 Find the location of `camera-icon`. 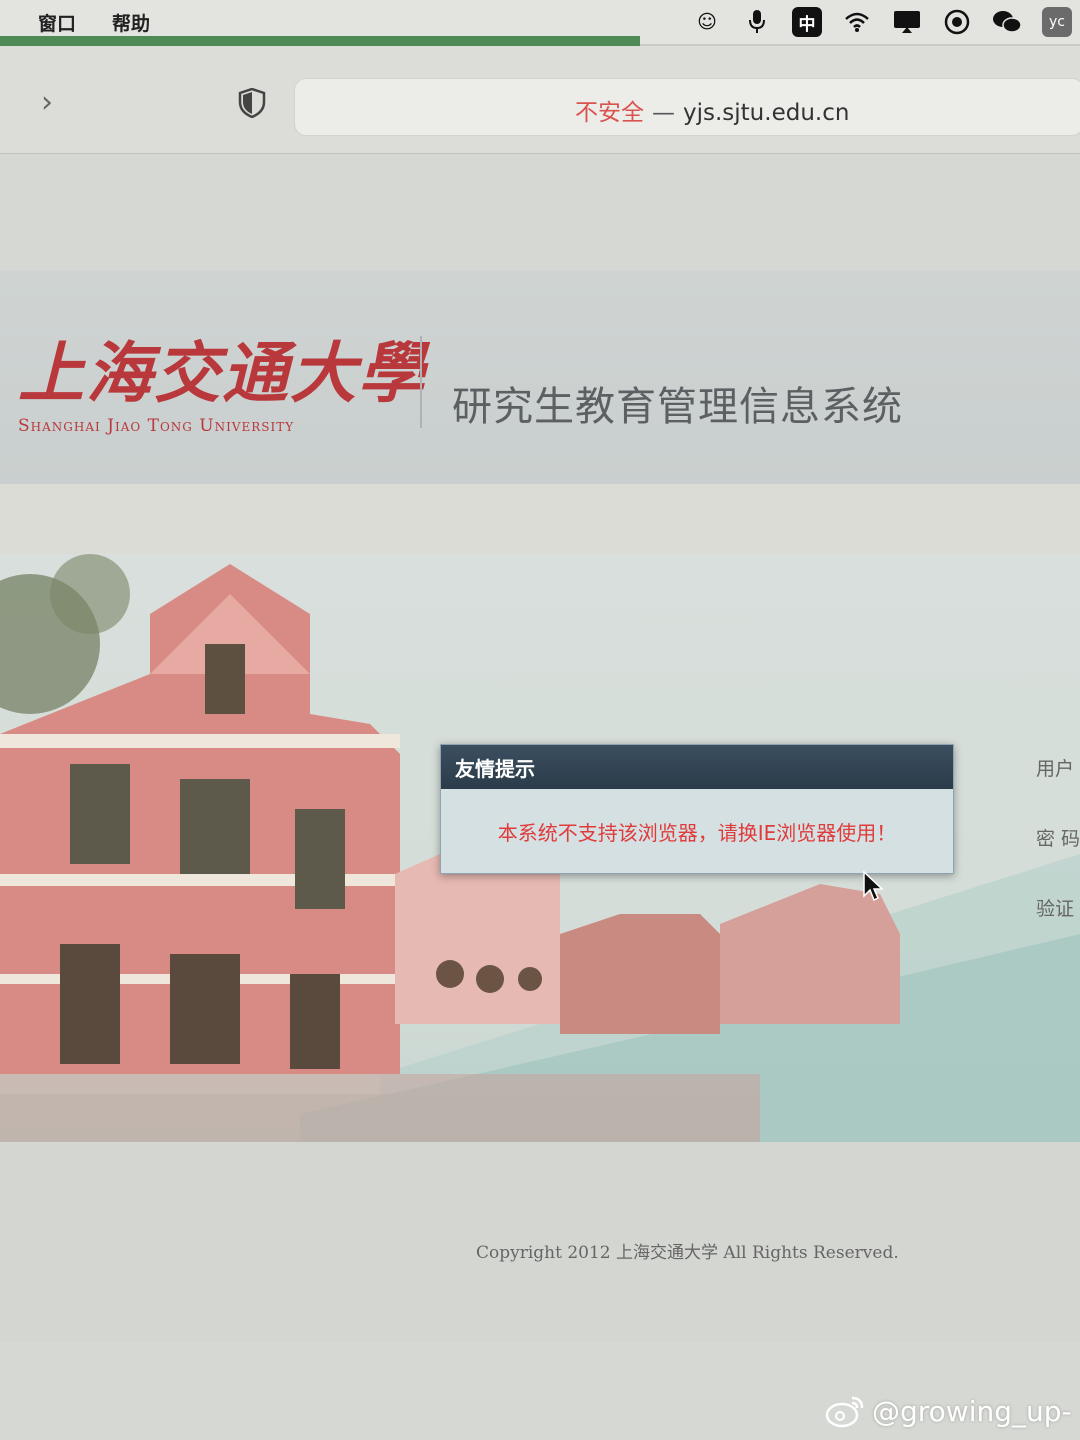

camera-icon is located at coordinates (957, 22).